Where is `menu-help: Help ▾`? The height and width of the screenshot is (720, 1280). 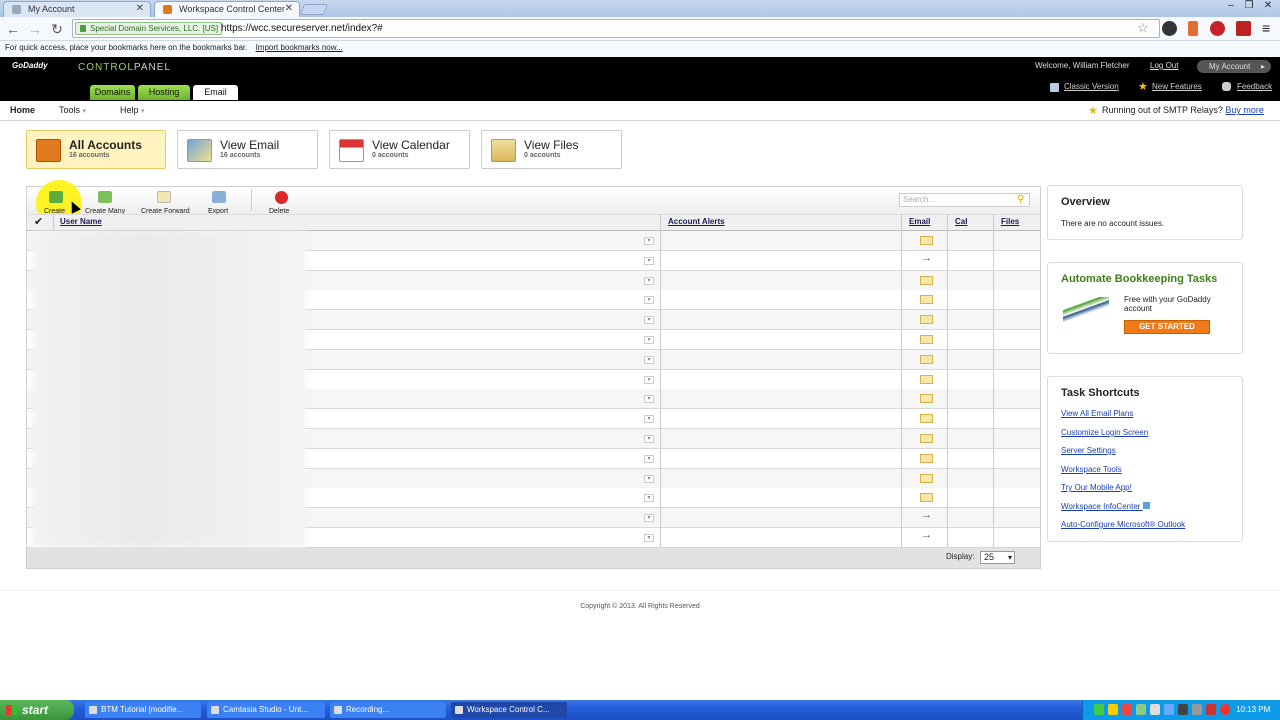
menu-help: Help ▾ is located at coordinates (132, 110).